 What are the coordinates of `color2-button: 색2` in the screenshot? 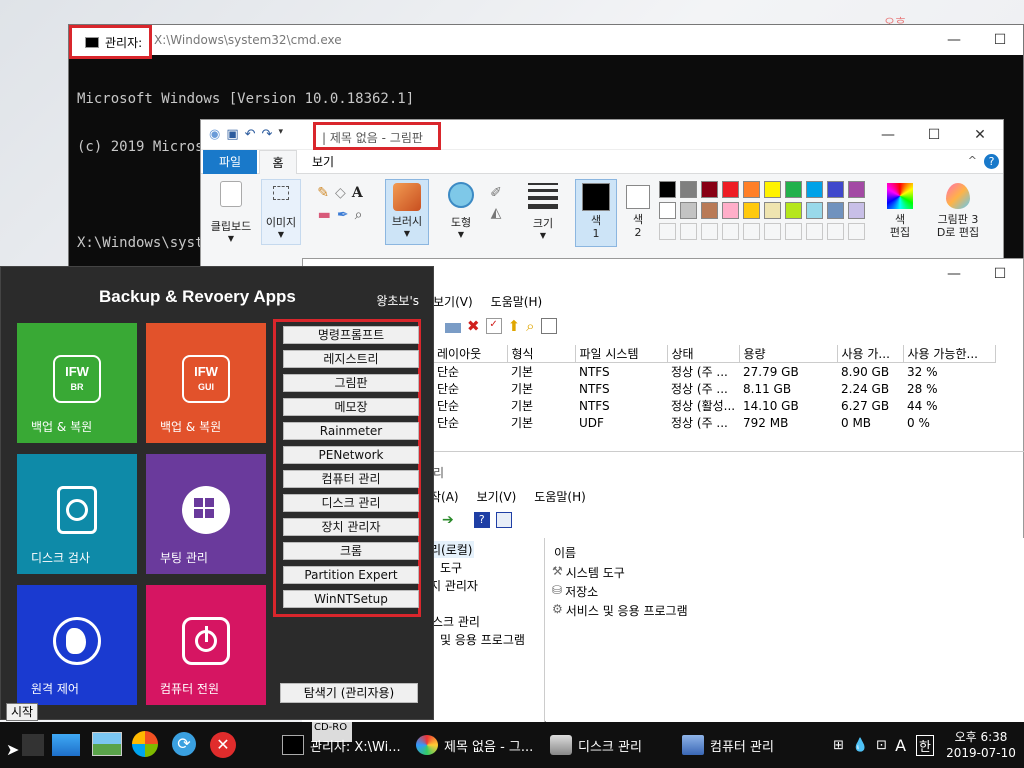 It's located at (638, 209).